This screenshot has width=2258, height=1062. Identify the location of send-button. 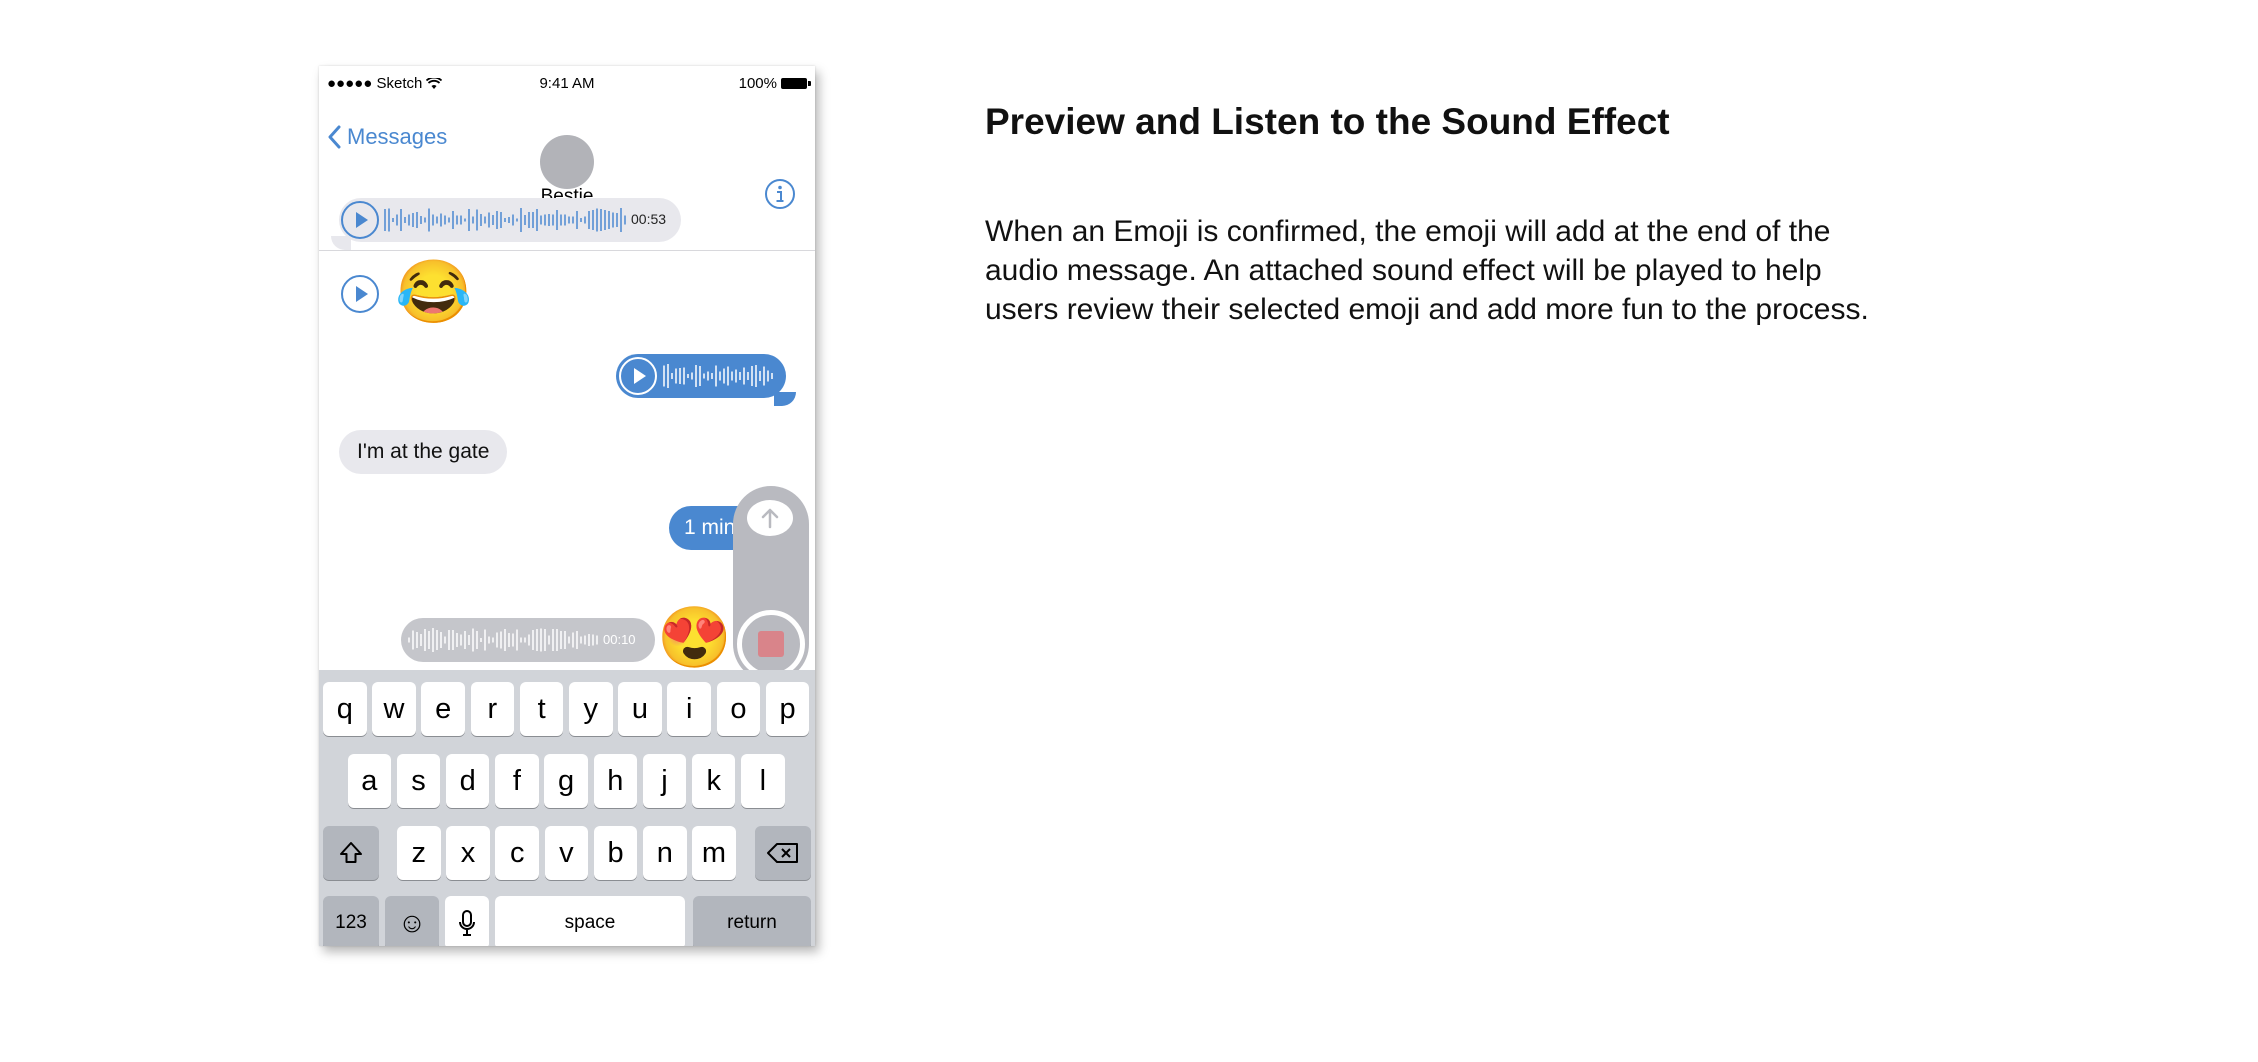
(770, 518).